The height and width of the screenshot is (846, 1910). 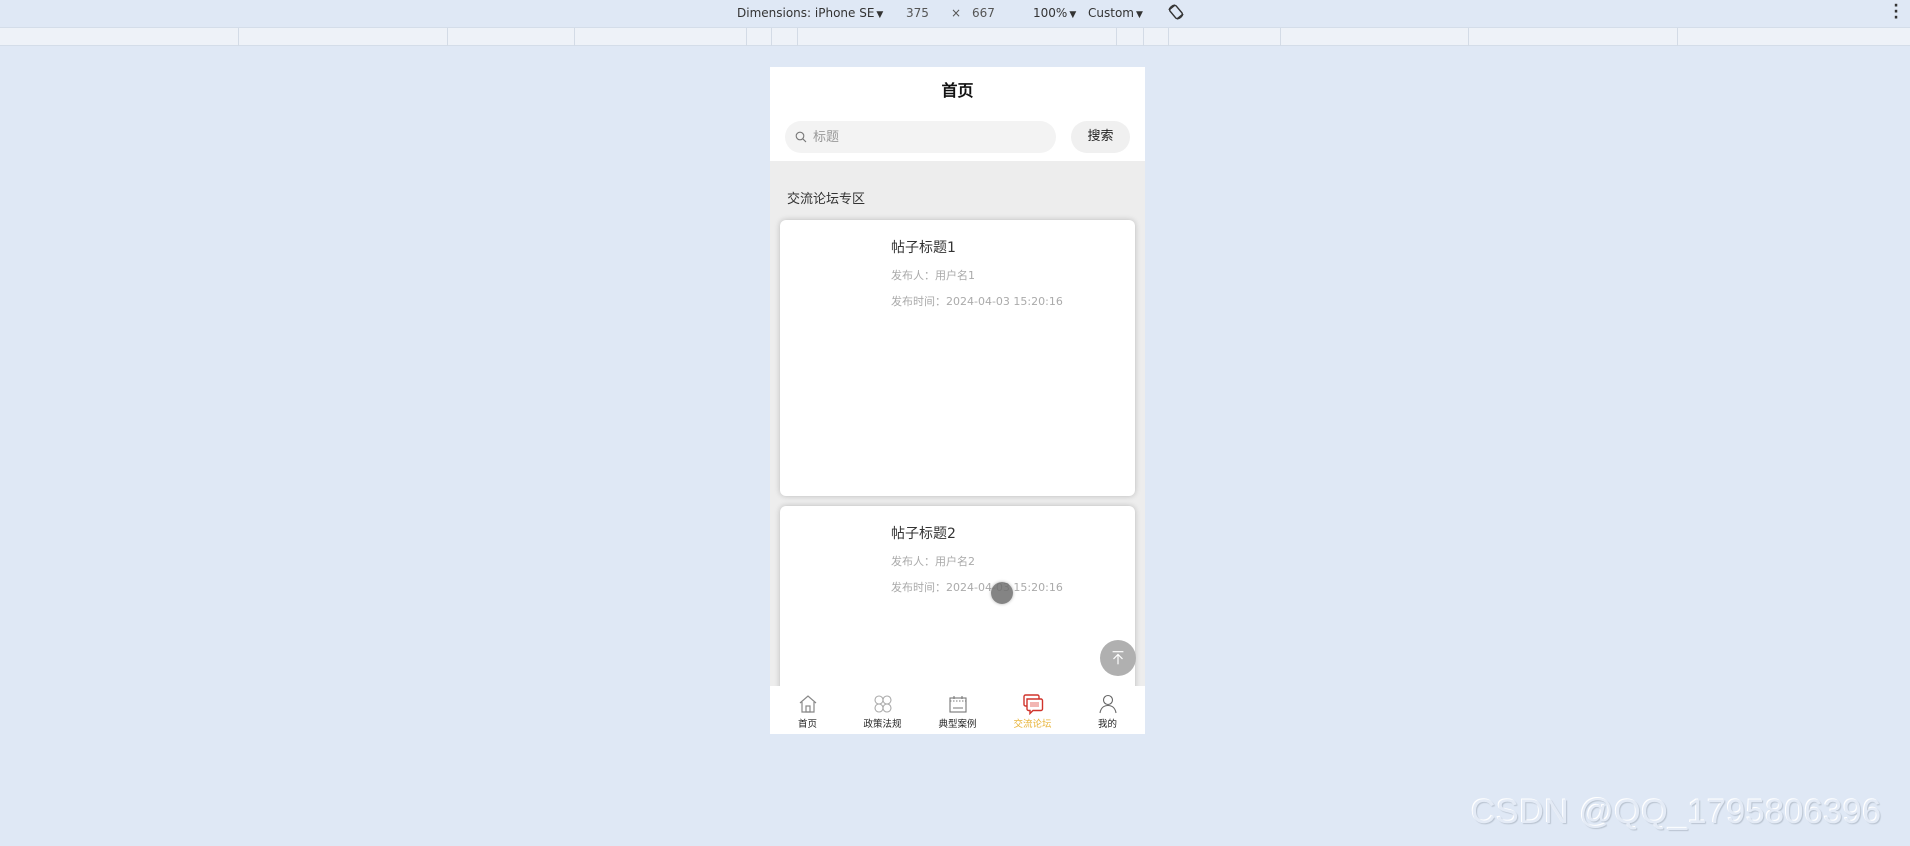 I want to click on tab-label: 我的, so click(x=1107, y=724).